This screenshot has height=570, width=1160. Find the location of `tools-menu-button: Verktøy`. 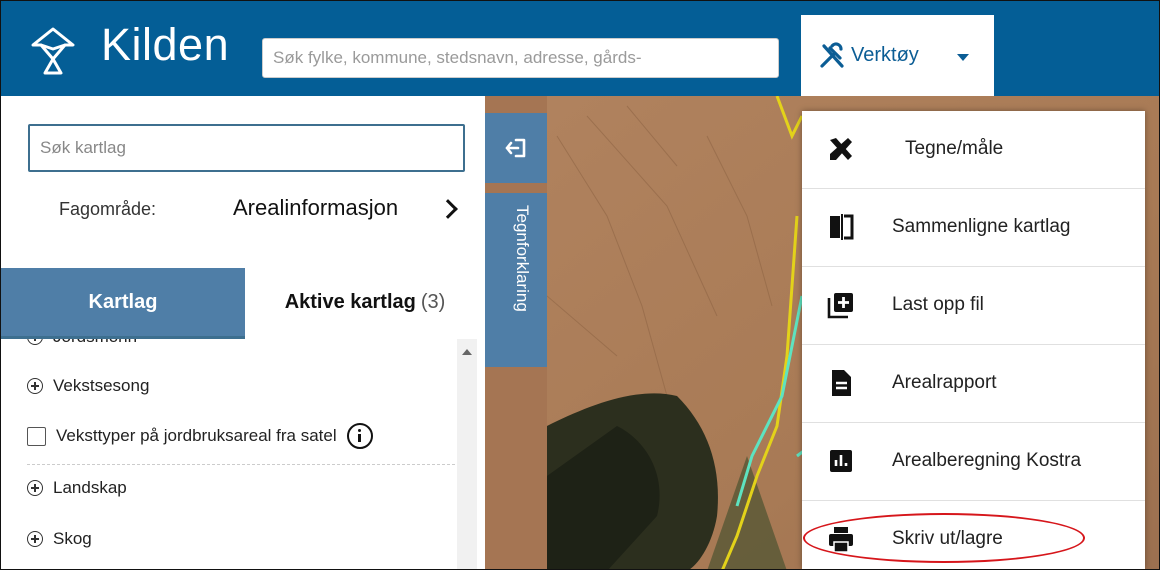

tools-menu-button: Verktøy is located at coordinates (897, 55).